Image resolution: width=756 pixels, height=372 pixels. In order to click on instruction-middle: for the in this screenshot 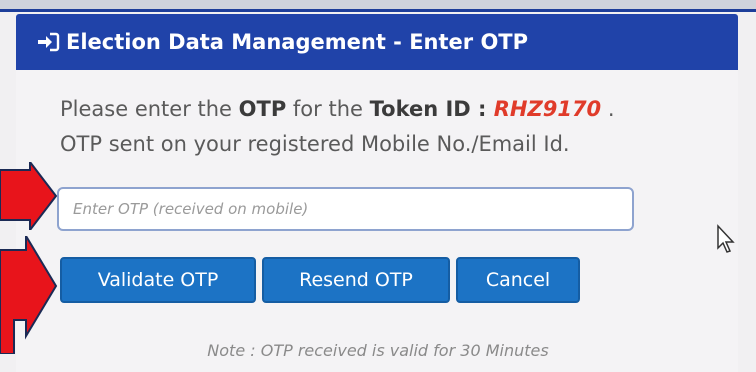, I will do `click(328, 109)`.